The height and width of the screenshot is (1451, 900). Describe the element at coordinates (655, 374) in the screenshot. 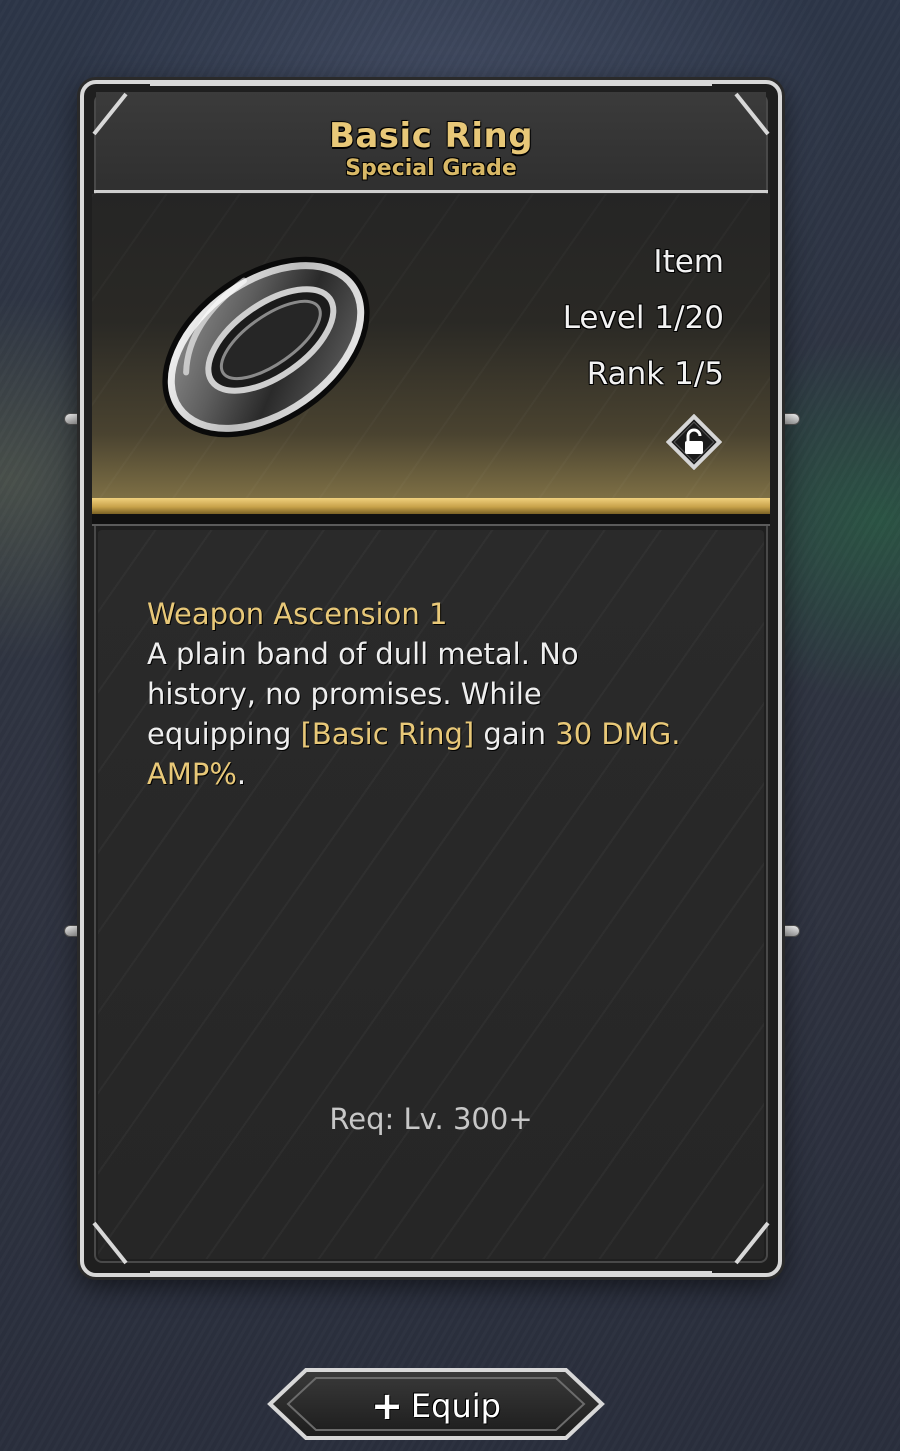

I see `item-rank: Rank 1/5` at that location.